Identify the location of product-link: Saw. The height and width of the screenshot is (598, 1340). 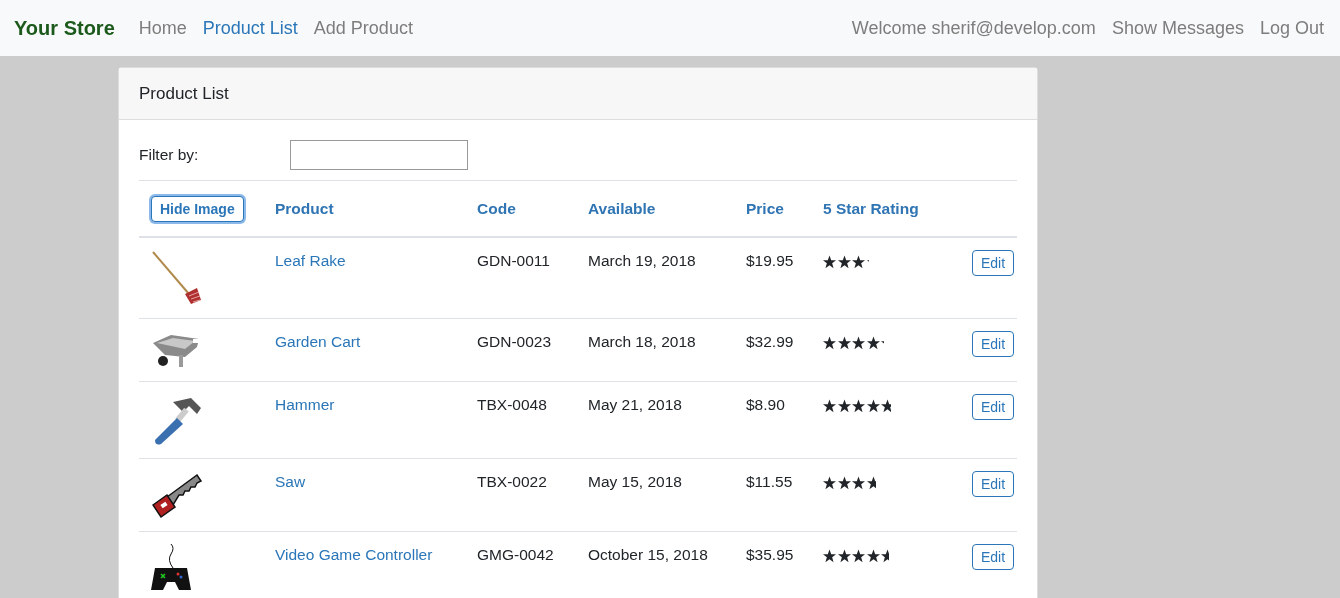
(290, 481).